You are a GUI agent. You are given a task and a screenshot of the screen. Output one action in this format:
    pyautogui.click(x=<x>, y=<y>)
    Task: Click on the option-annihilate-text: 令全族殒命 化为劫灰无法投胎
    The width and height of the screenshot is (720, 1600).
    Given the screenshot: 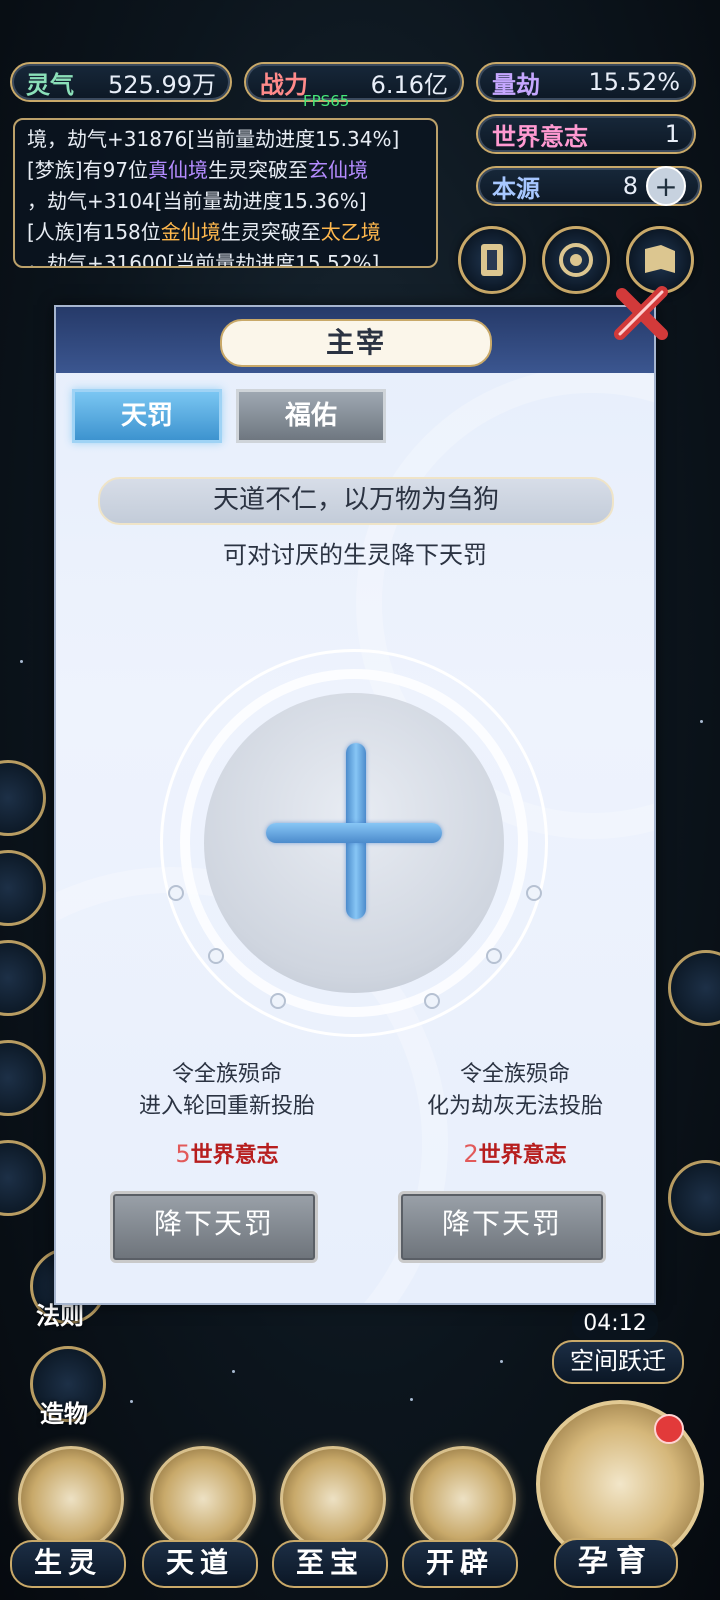 What is the action you would take?
    pyautogui.click(x=515, y=1091)
    